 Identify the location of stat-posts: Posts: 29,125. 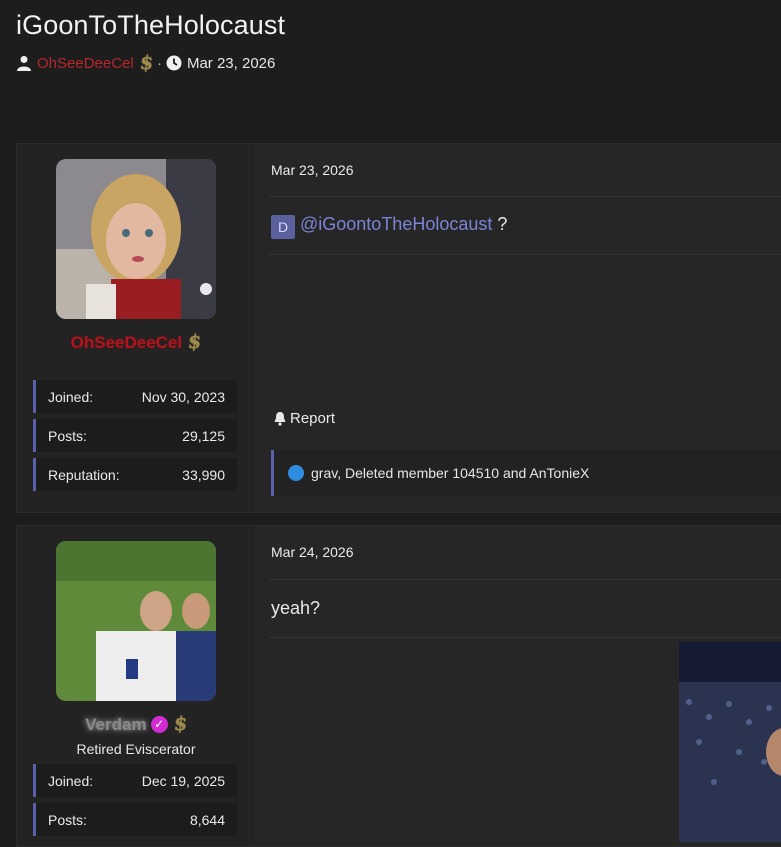
(135, 435).